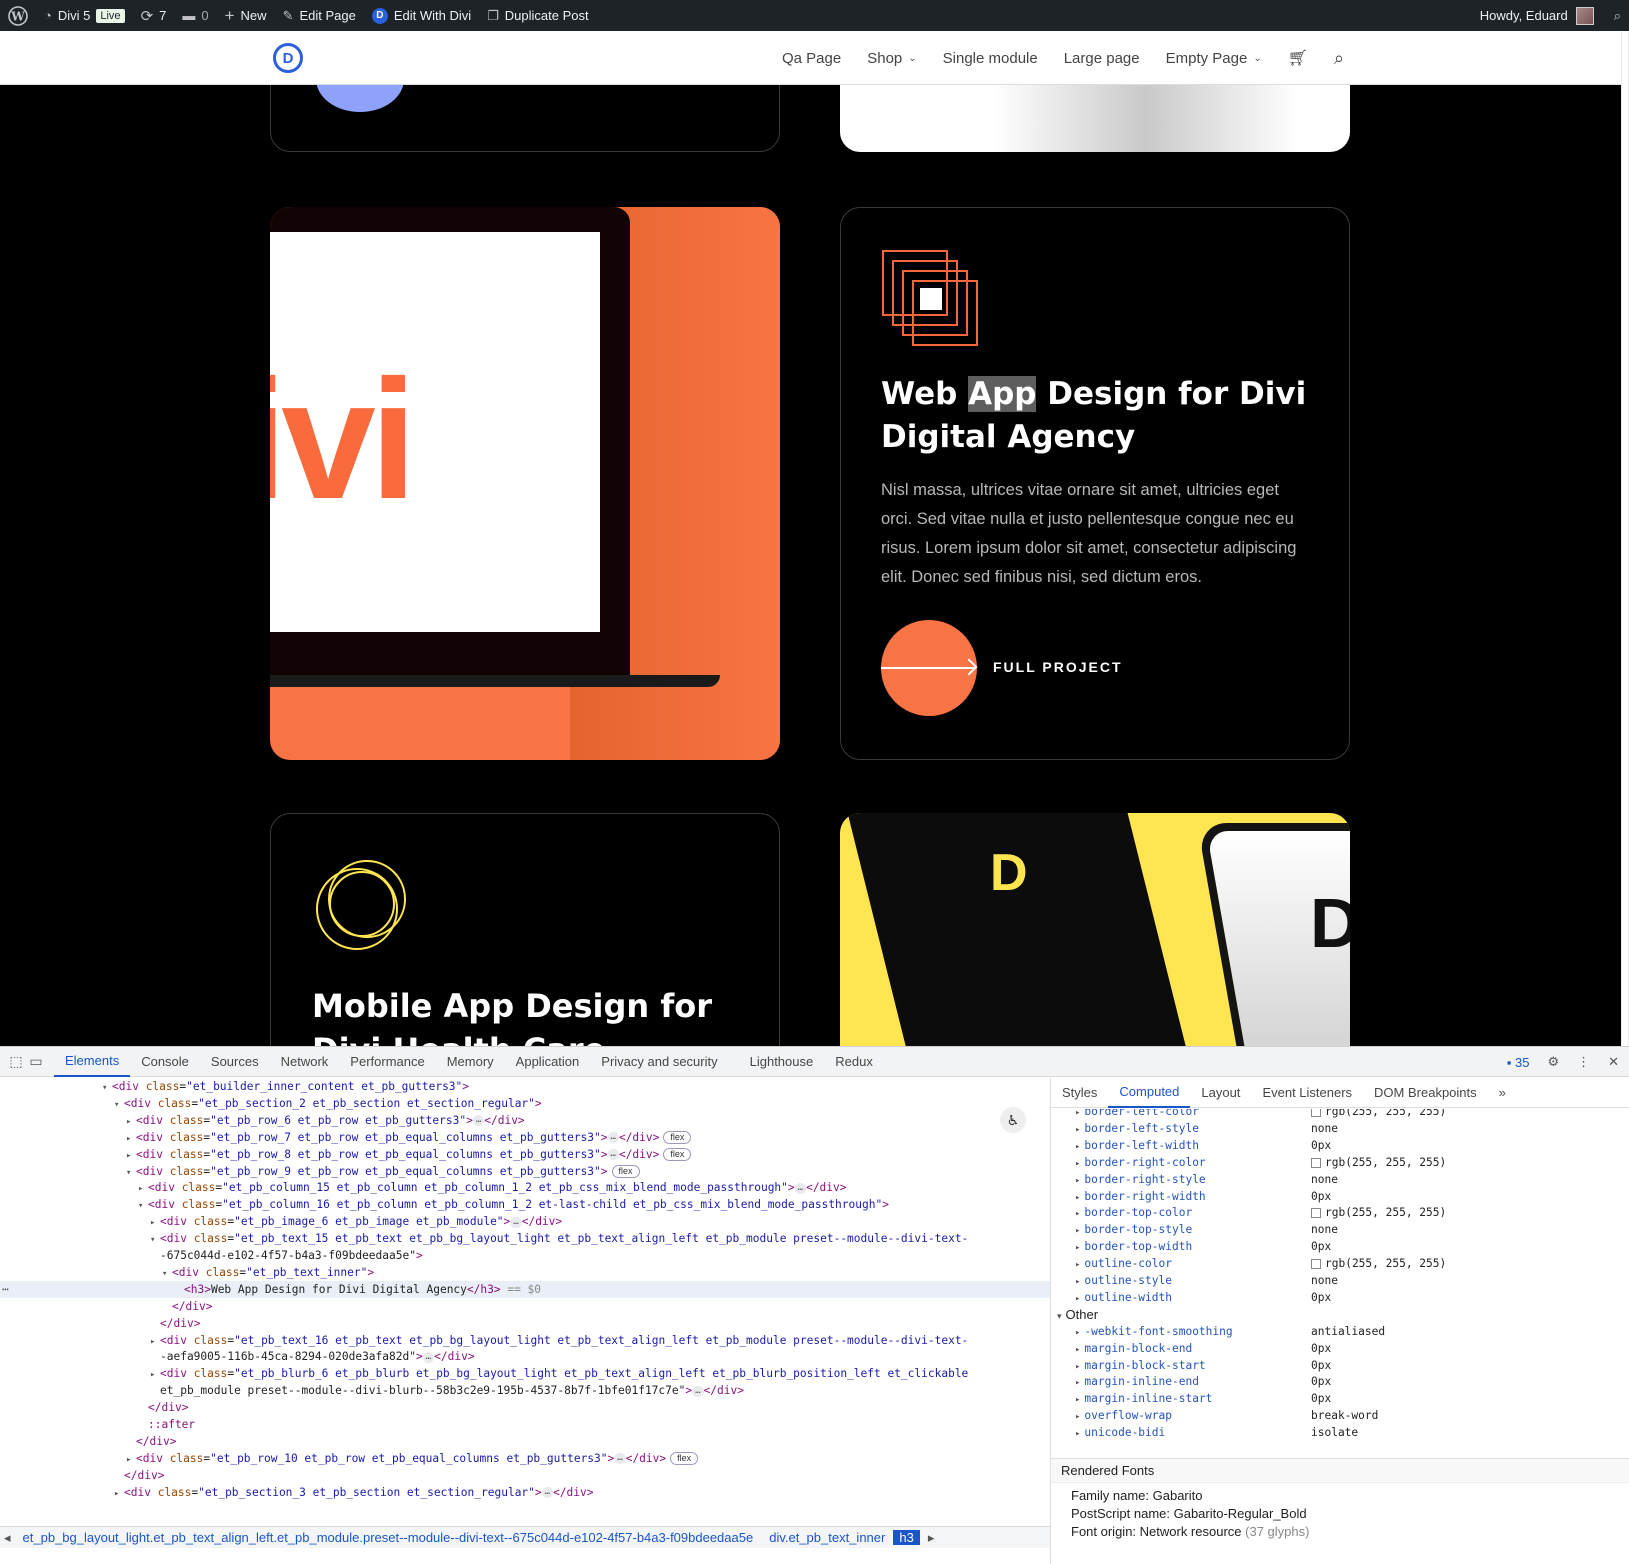 The height and width of the screenshot is (1564, 1629). What do you see at coordinates (92, 1062) in the screenshot?
I see `tab-elements: Elements` at bounding box center [92, 1062].